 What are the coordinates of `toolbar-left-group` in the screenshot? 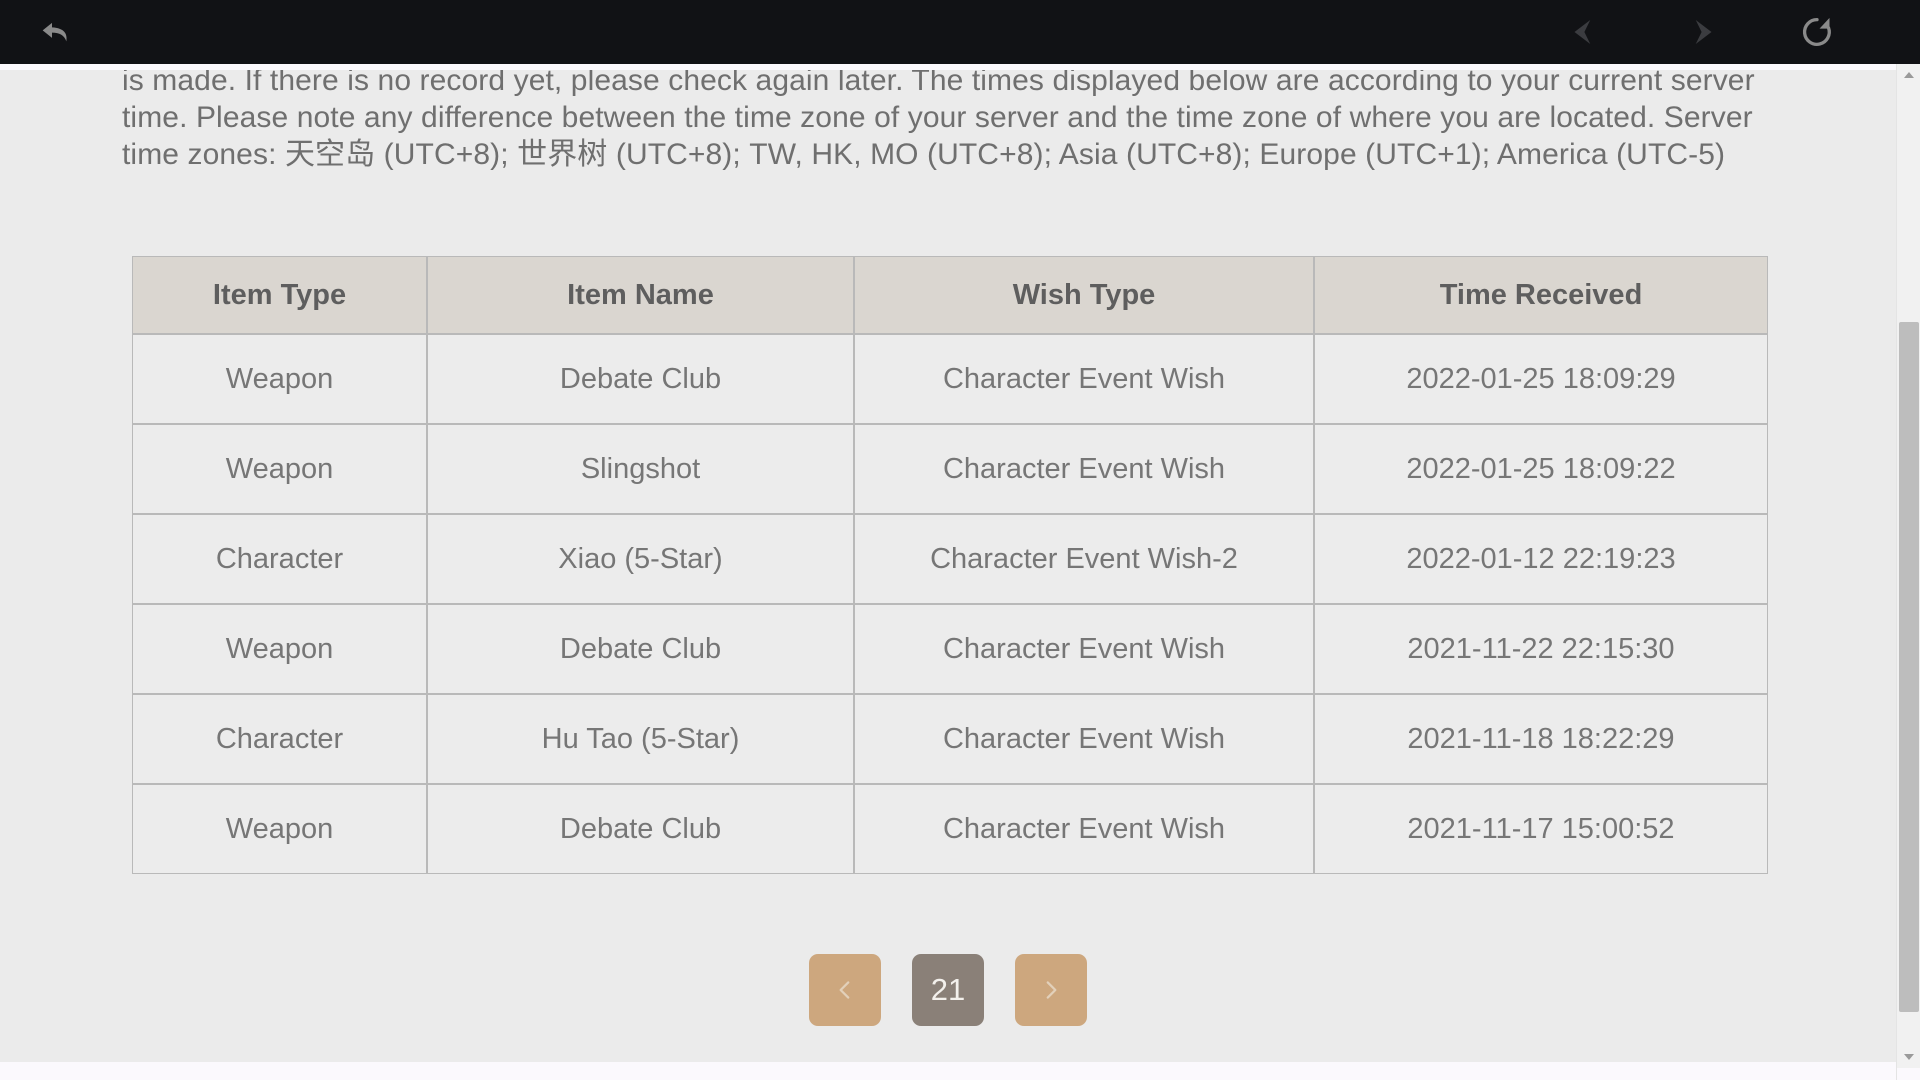 It's located at (42, 32).